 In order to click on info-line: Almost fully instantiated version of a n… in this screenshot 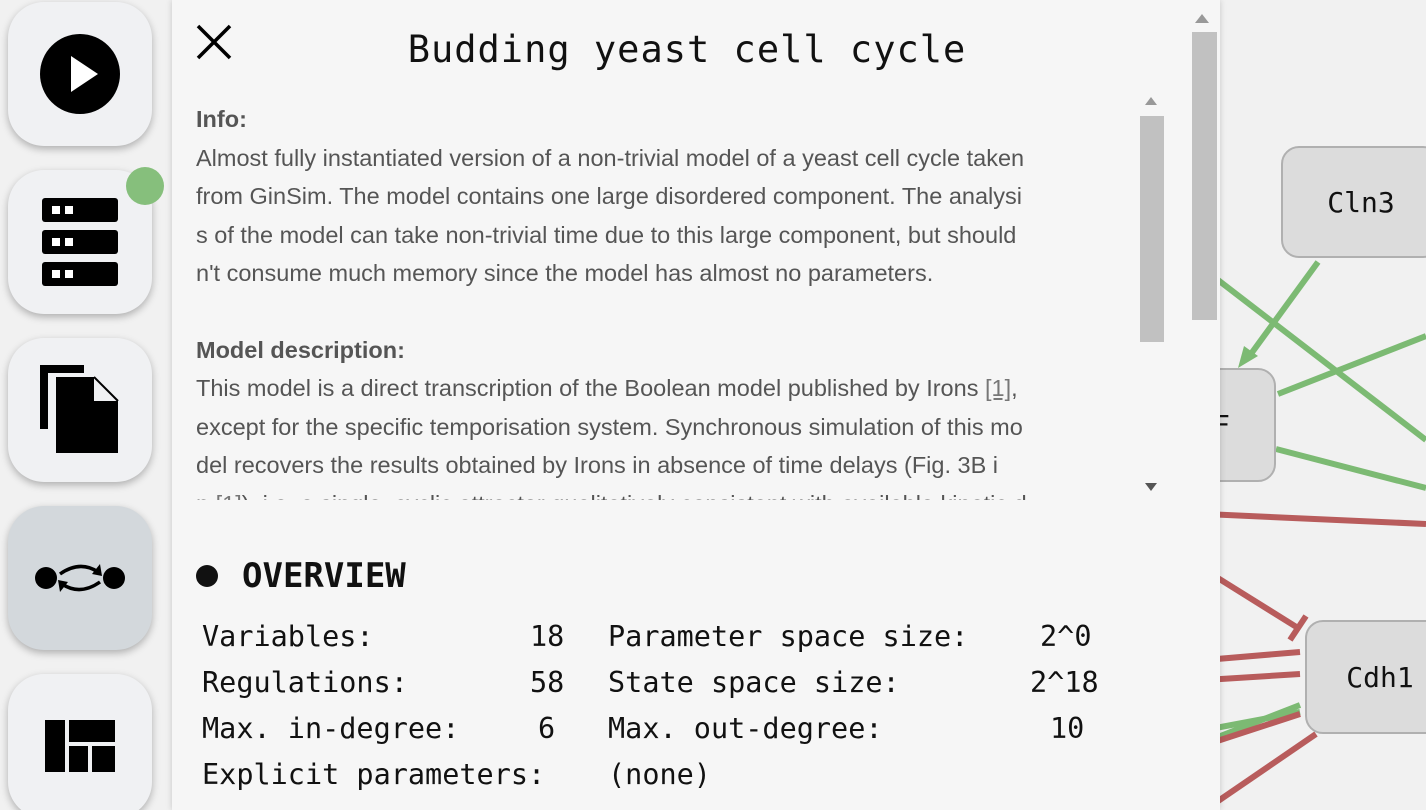, I will do `click(610, 157)`.